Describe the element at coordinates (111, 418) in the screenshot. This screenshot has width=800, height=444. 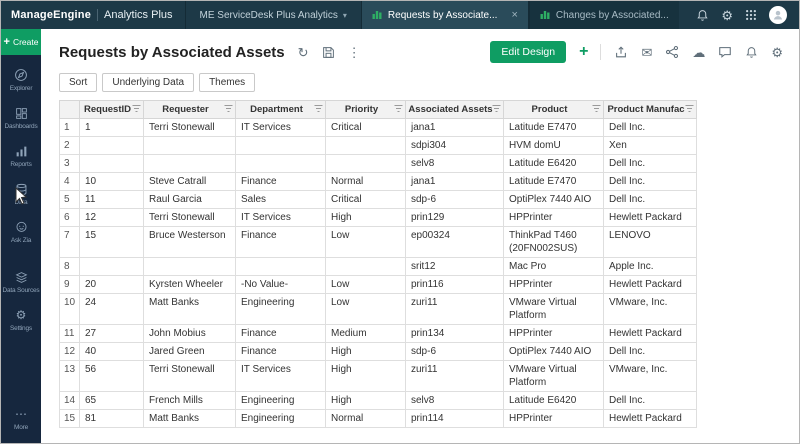
I see `table-cell: 81` at that location.